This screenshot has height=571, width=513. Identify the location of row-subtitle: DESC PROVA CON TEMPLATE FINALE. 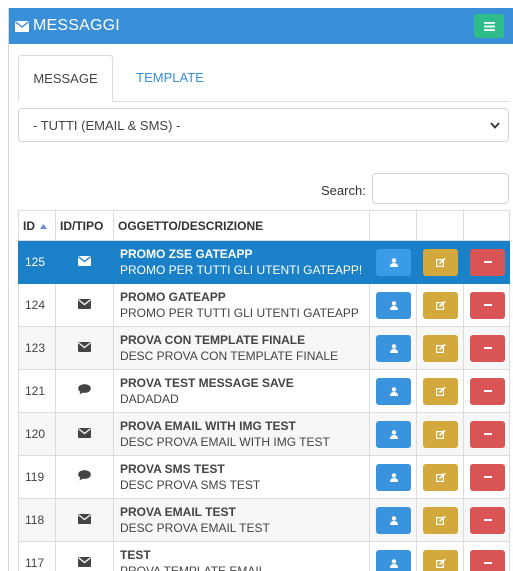
(229, 356).